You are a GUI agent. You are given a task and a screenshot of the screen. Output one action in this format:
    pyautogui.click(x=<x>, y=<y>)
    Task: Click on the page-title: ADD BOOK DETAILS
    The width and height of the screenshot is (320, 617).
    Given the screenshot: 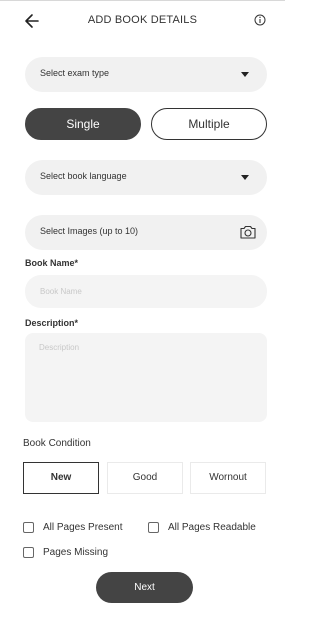 What is the action you would take?
    pyautogui.click(x=142, y=20)
    